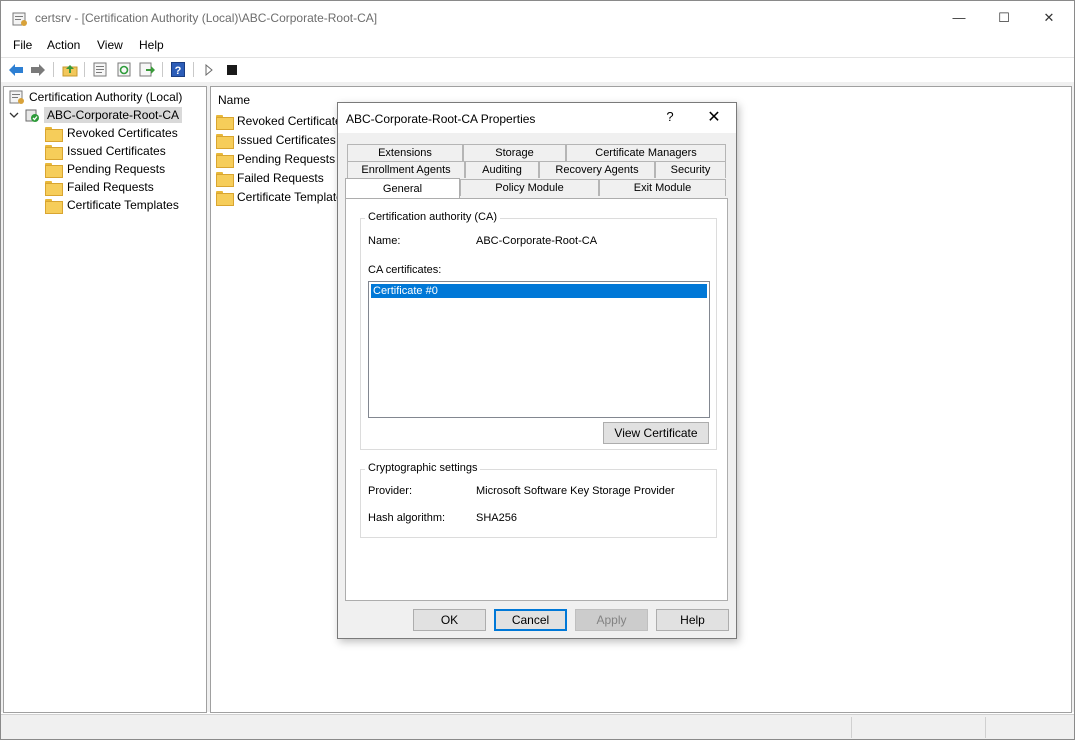  What do you see at coordinates (537, 726) in the screenshot?
I see `status-bar` at bounding box center [537, 726].